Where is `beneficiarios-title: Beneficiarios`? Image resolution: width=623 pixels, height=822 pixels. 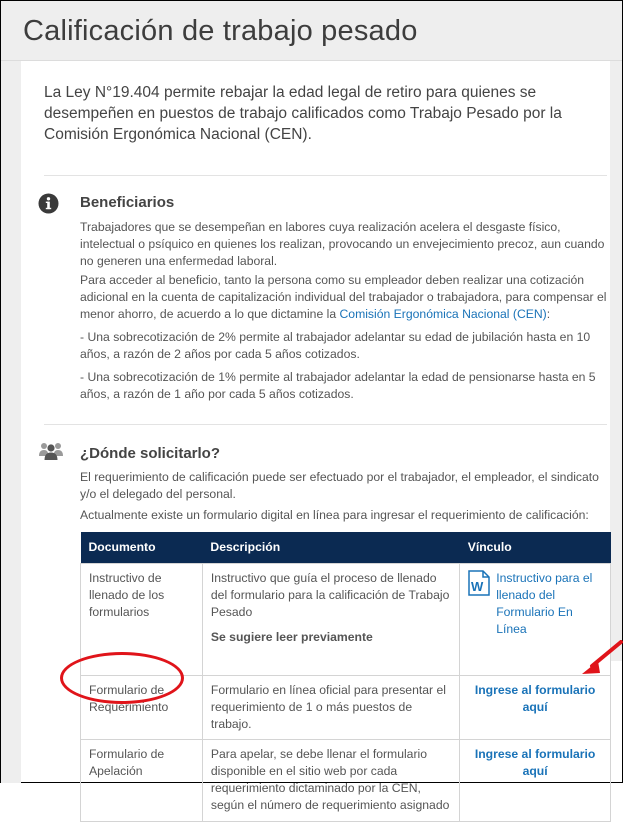 beneficiarios-title: Beneficiarios is located at coordinates (127, 202).